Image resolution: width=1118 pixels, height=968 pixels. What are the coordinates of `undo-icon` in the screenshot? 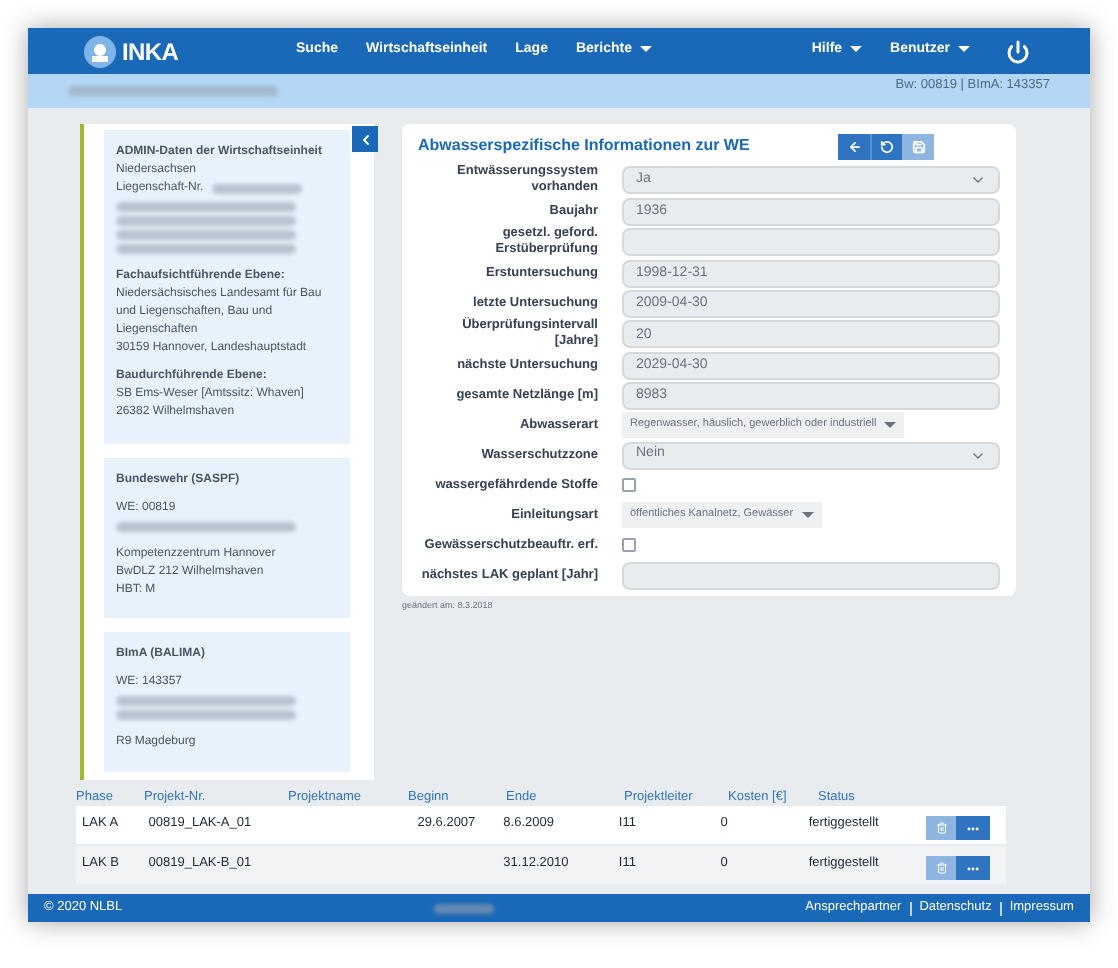 It's located at (887, 146).